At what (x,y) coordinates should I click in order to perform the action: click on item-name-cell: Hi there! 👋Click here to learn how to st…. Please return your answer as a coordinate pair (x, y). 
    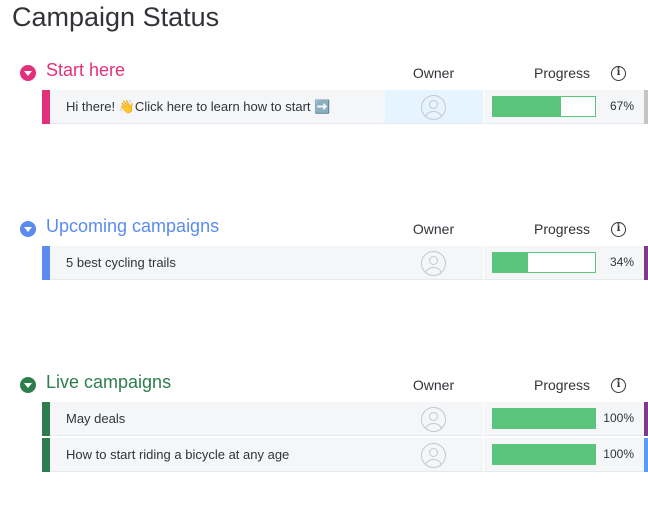
    Looking at the image, I should click on (238, 107).